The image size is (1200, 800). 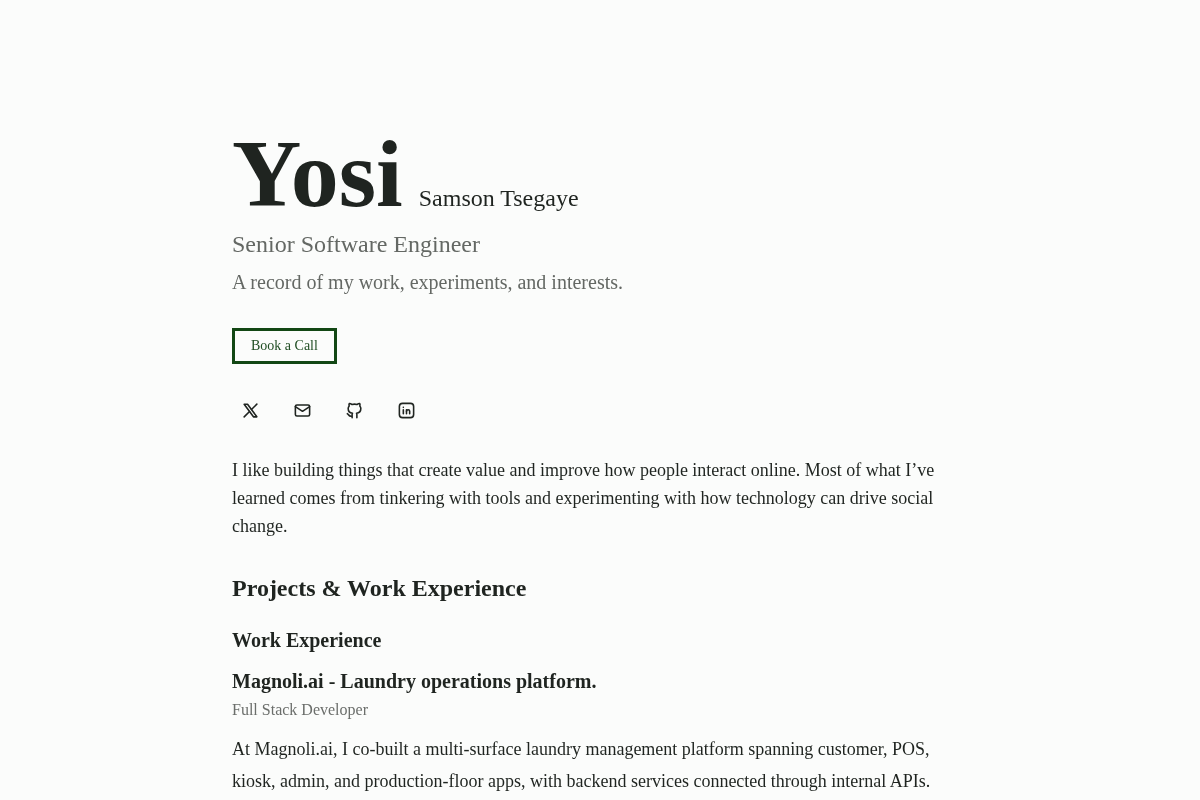 I want to click on project-description: At Magnoli.ai, I co-built a multi-surface laundry management platform spanning customer, POS, kiosk, admin, and production-floor apps, with backend services connected through internal APIs., so click(x=582, y=765).